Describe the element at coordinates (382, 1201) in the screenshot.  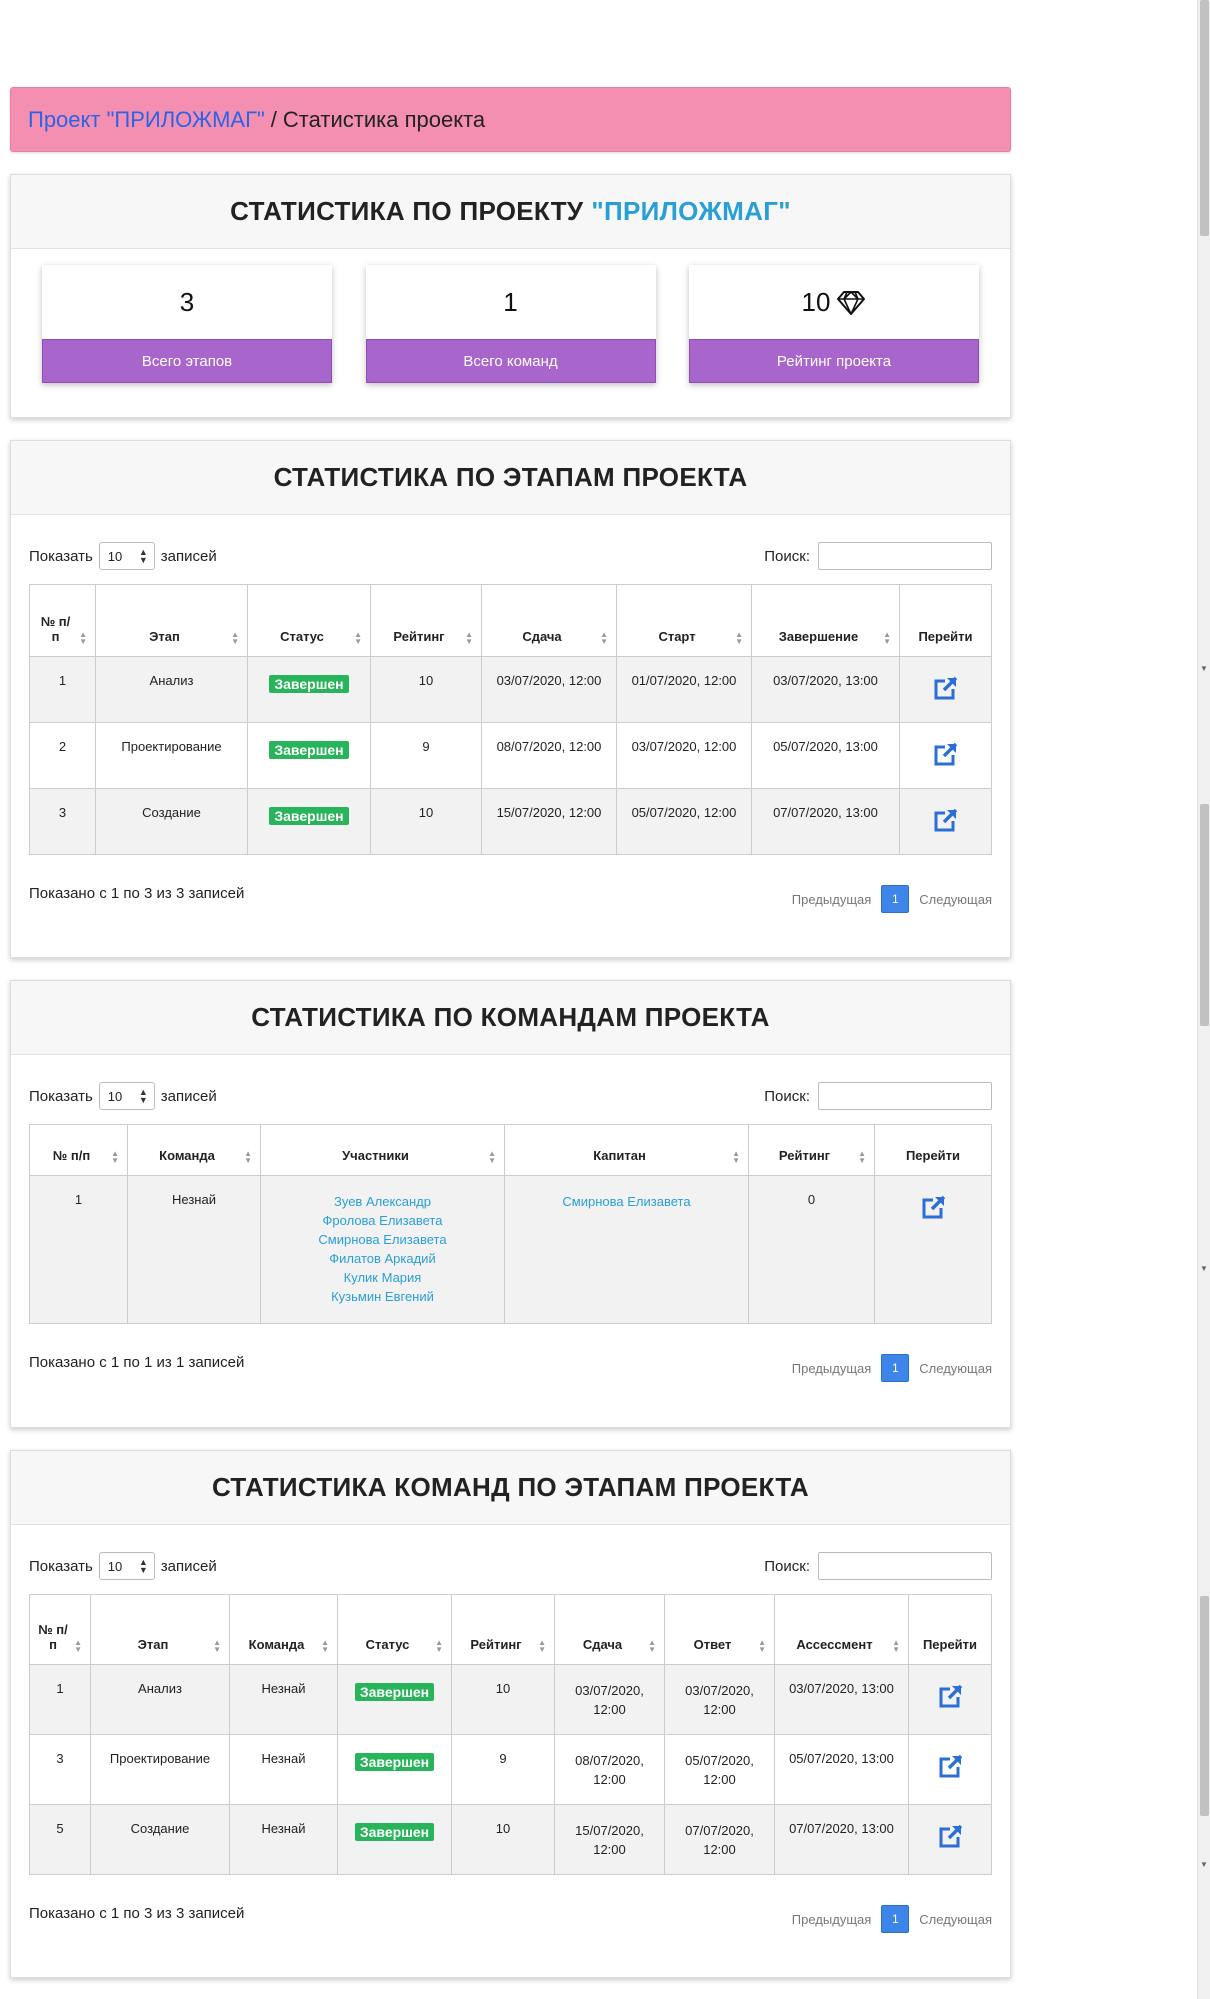
I see `member-link: Зуев Александр` at that location.